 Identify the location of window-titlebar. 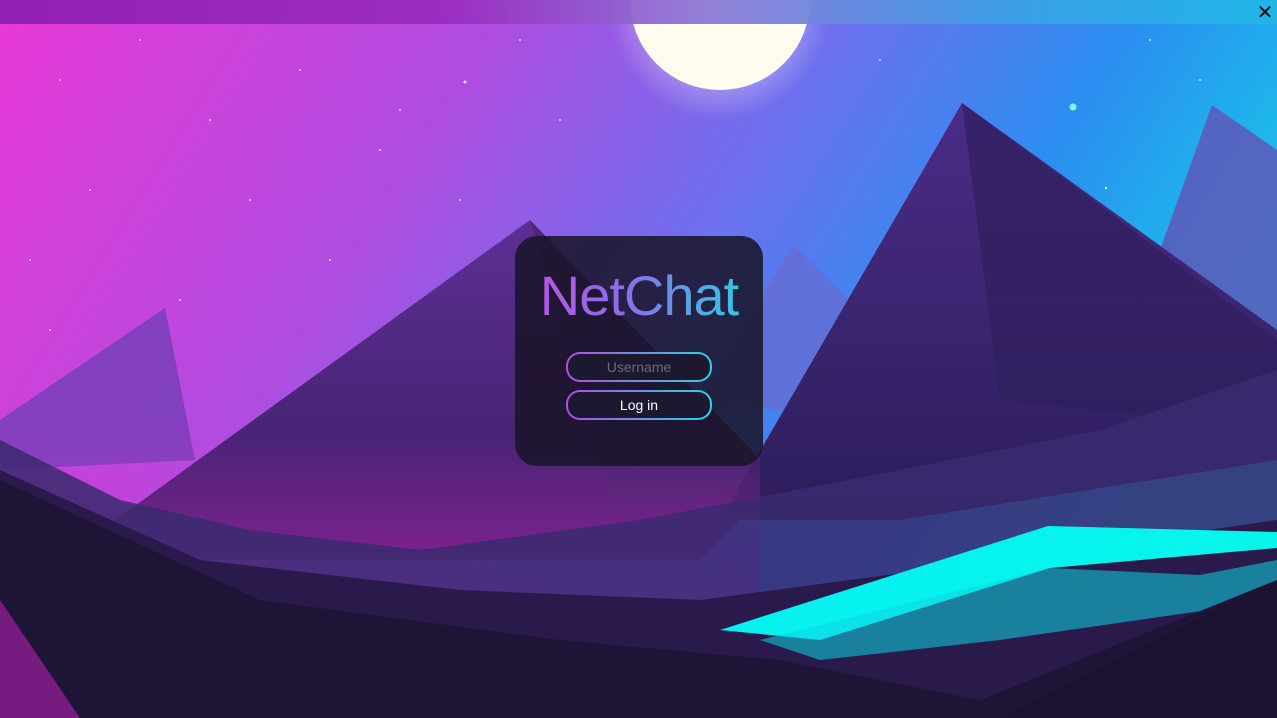
(638, 12).